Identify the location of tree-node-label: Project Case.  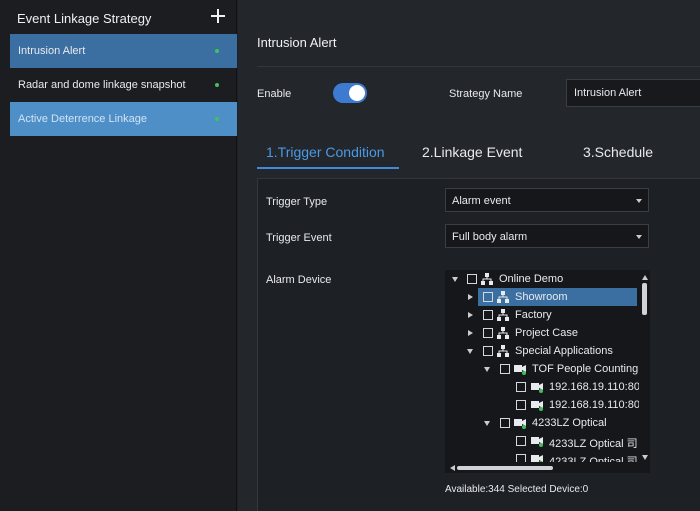
(546, 333).